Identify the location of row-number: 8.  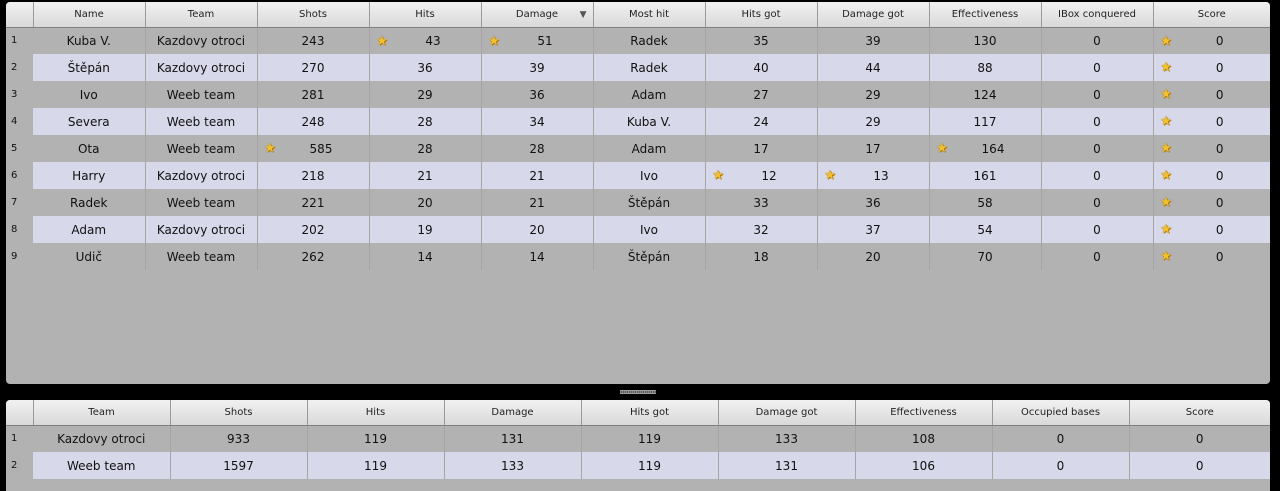
(14, 229).